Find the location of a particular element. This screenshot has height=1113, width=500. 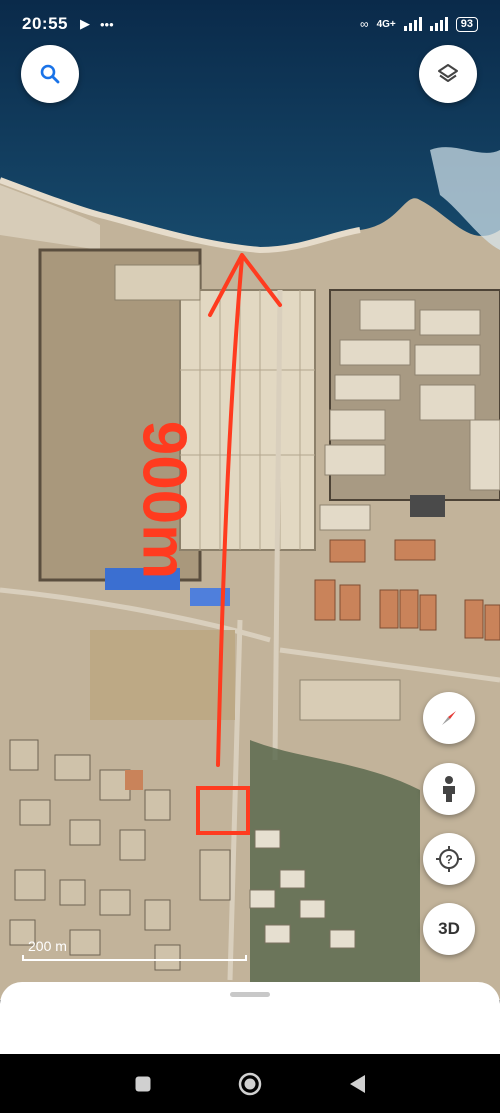

home-icon is located at coordinates (250, 1083).